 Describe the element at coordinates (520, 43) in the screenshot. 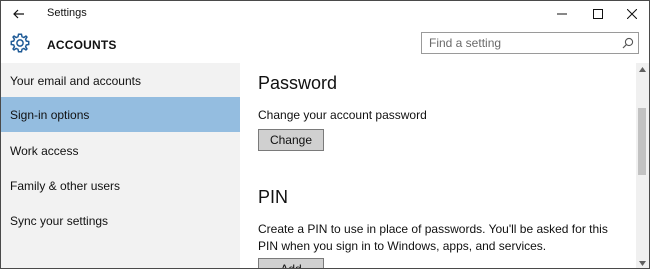

I see `search-input` at that location.